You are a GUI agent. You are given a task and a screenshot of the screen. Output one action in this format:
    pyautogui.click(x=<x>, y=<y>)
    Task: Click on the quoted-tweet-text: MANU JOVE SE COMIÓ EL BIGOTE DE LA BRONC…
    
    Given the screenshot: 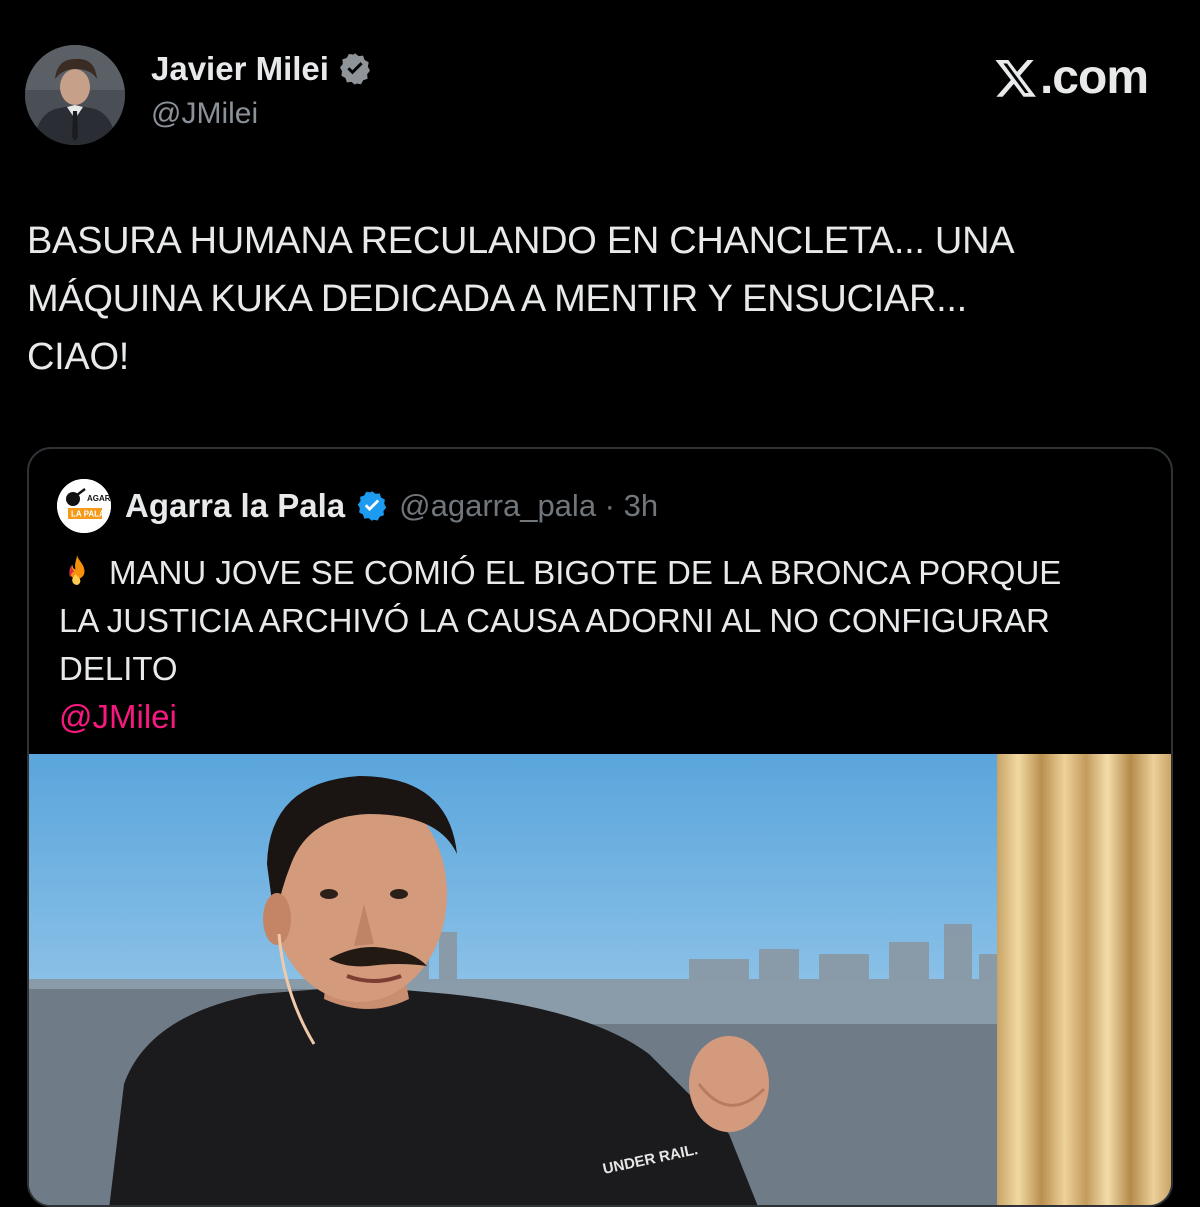 What is the action you would take?
    pyautogui.click(x=604, y=645)
    